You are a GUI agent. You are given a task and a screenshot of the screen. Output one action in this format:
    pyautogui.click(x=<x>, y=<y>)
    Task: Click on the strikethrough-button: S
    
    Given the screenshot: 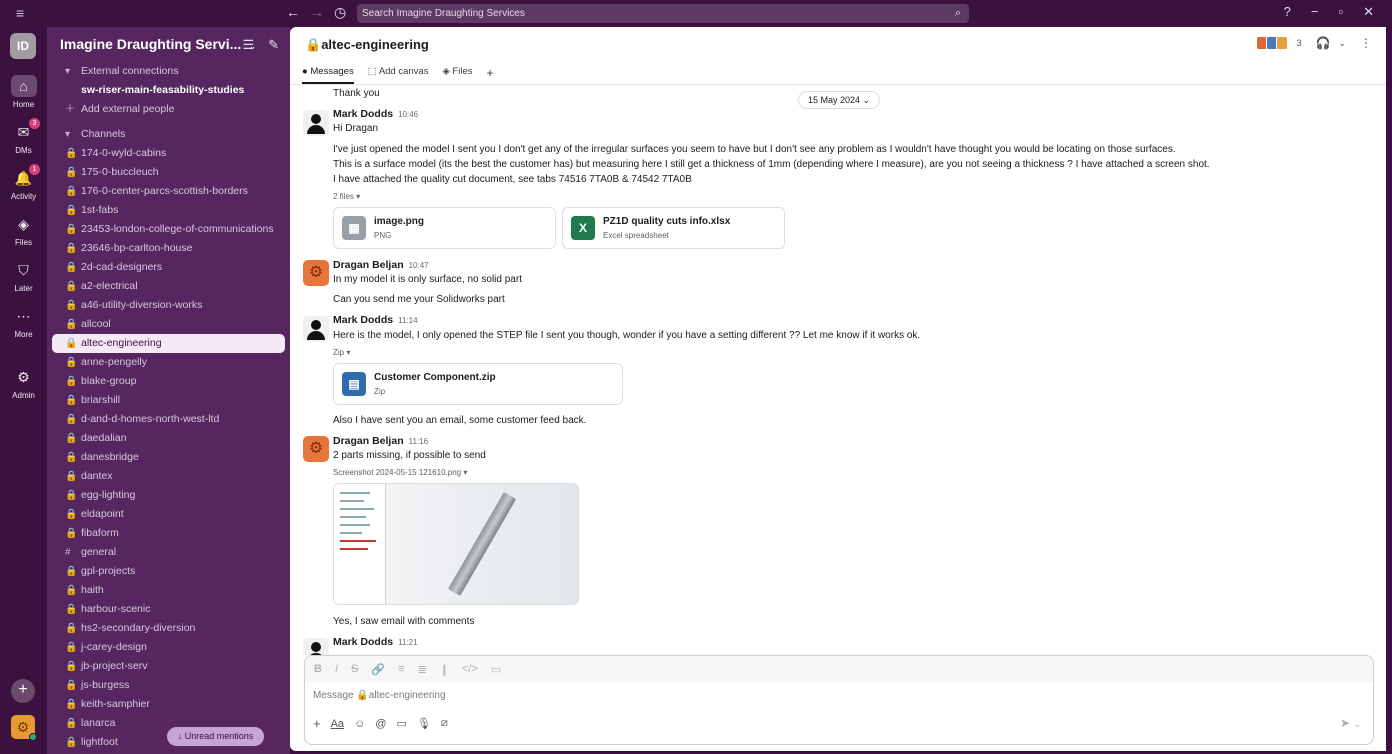 What is the action you would take?
    pyautogui.click(x=354, y=669)
    